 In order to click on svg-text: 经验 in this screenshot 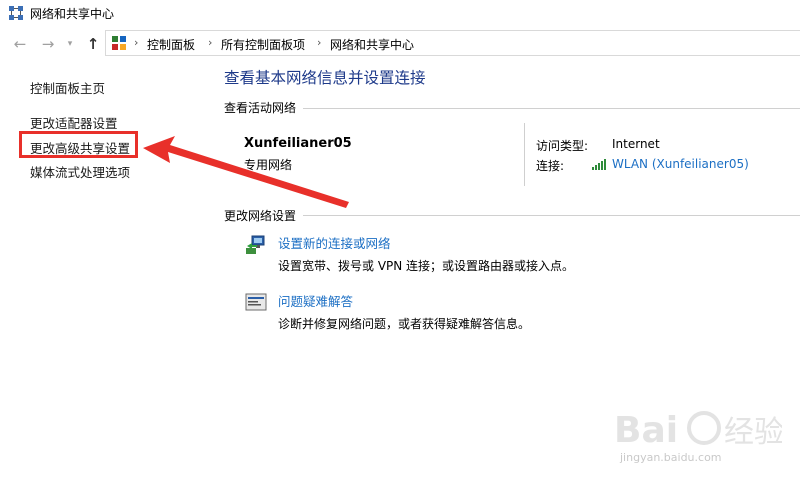, I will do `click(753, 432)`.